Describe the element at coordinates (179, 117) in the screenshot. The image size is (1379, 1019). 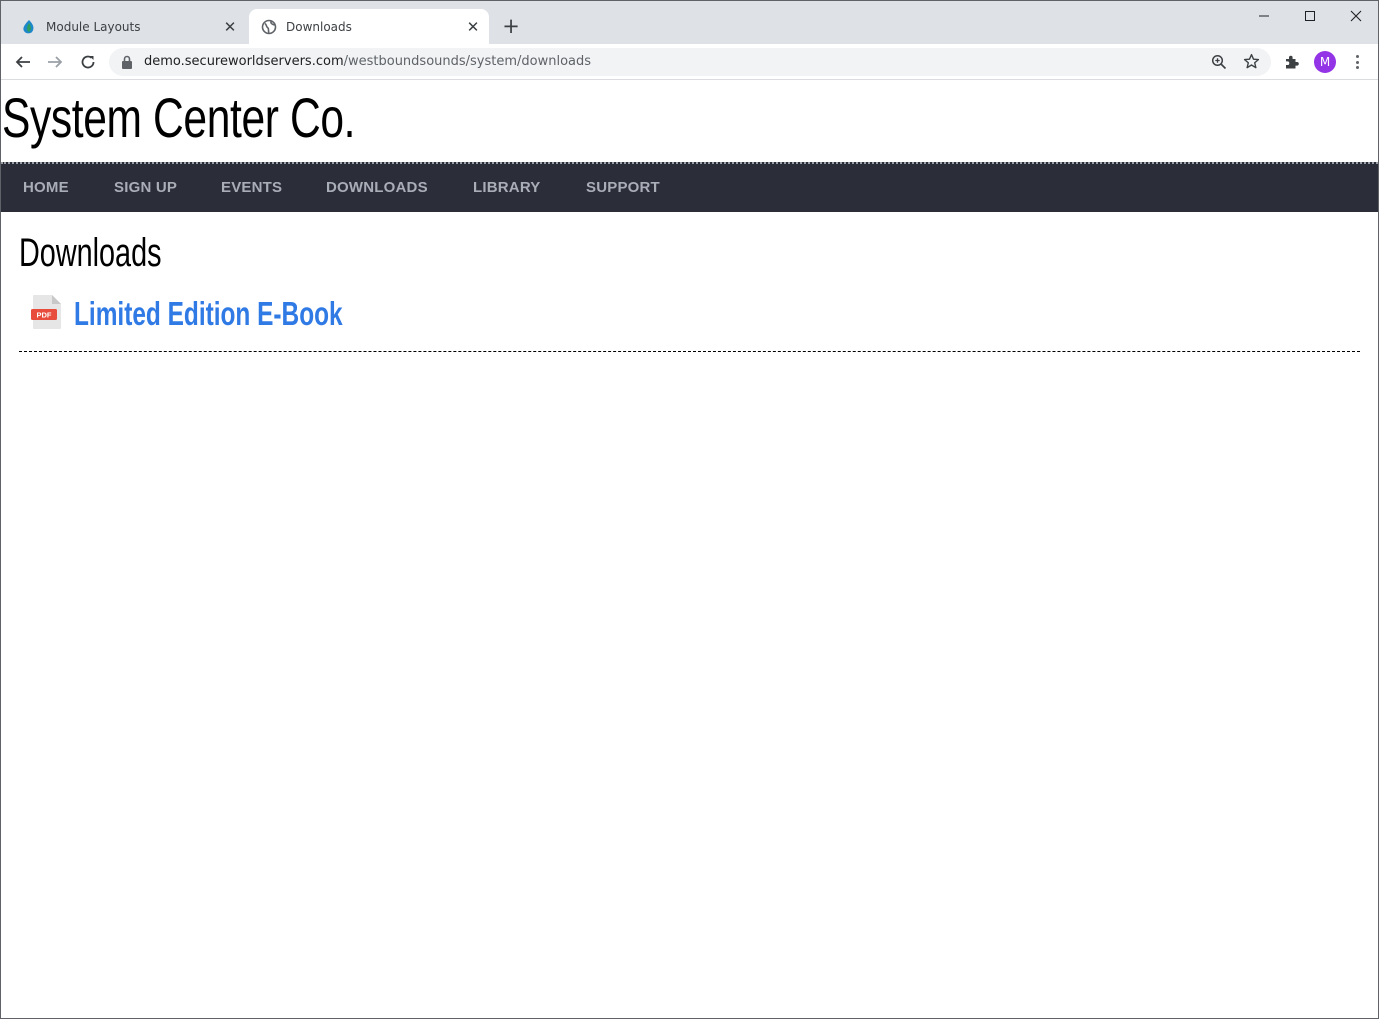
I see `site-title: System Center Co.` at that location.